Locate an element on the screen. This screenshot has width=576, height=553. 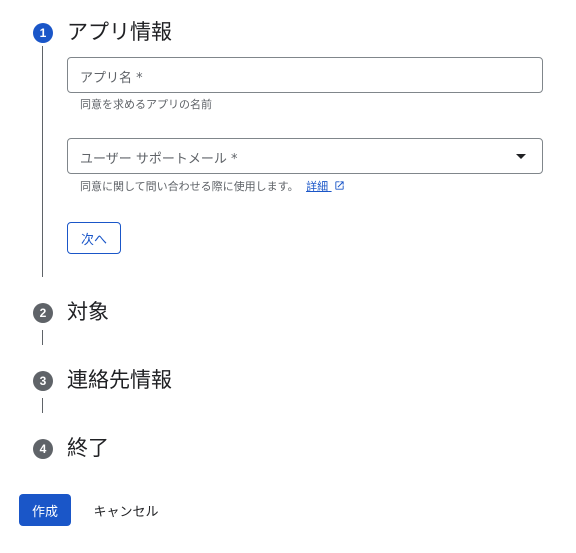
step-2-number: 2 is located at coordinates (43, 313).